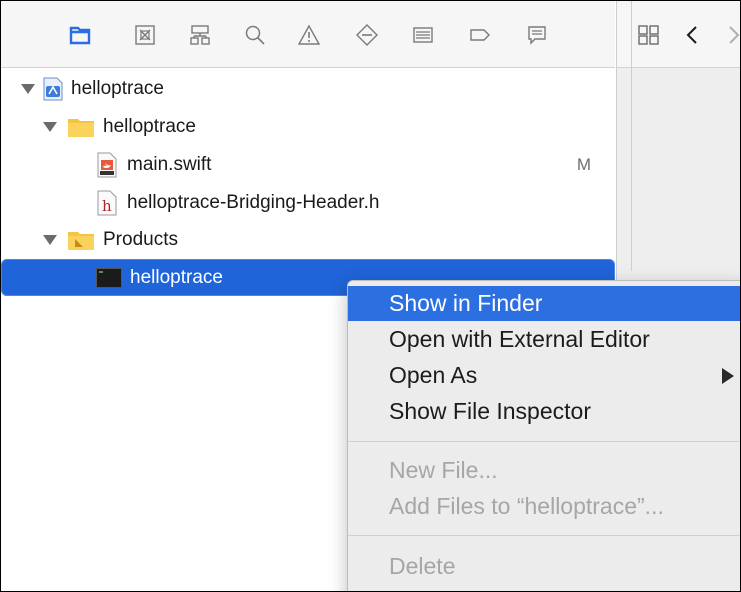 Image resolution: width=741 pixels, height=592 pixels. What do you see at coordinates (308, 126) in the screenshot?
I see `tree-row-folder: helloptrace` at bounding box center [308, 126].